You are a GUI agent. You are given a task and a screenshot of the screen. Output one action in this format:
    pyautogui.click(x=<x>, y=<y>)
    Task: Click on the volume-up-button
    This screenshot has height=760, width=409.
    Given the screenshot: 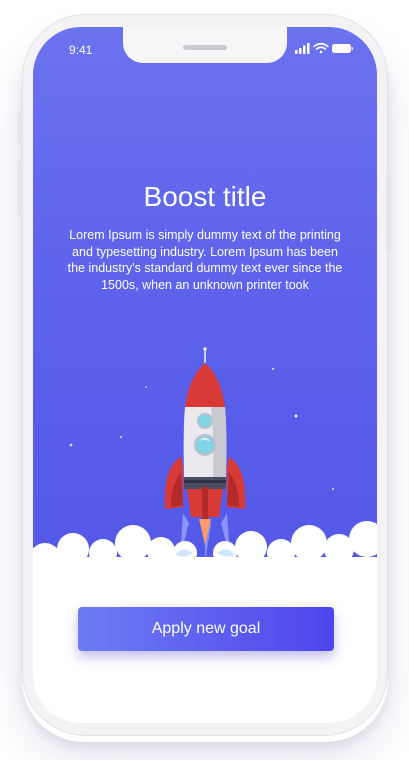 What is the action you would take?
    pyautogui.click(x=20, y=188)
    